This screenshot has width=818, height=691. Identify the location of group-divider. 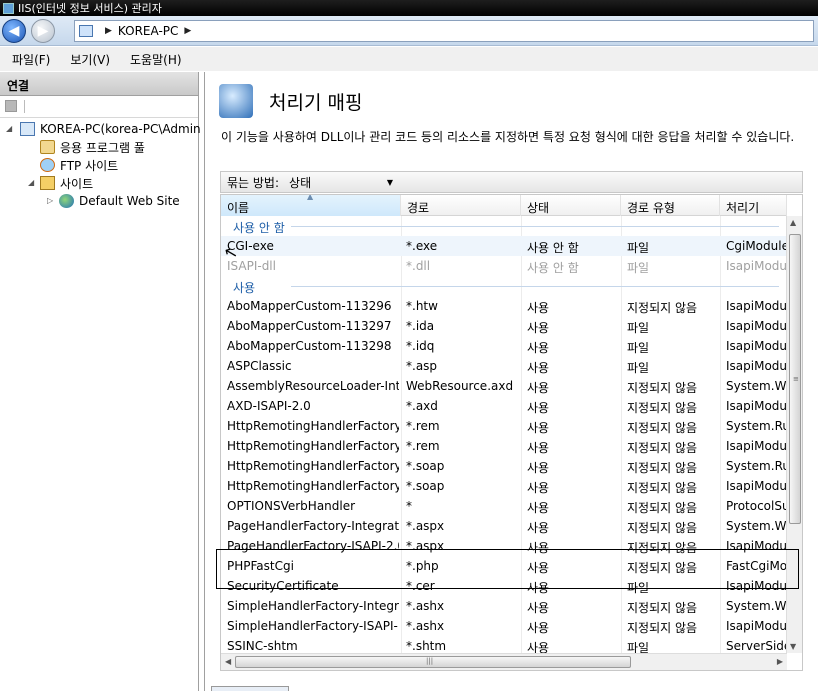
(535, 226).